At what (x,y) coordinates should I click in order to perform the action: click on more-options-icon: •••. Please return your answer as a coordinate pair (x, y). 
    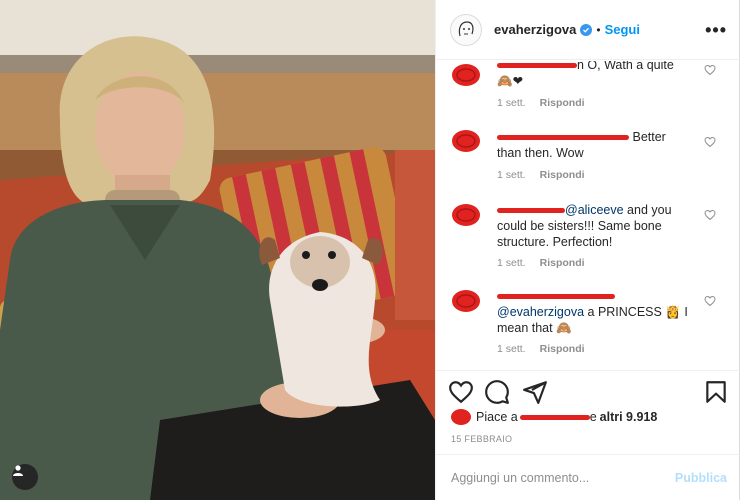
    Looking at the image, I should click on (716, 30).